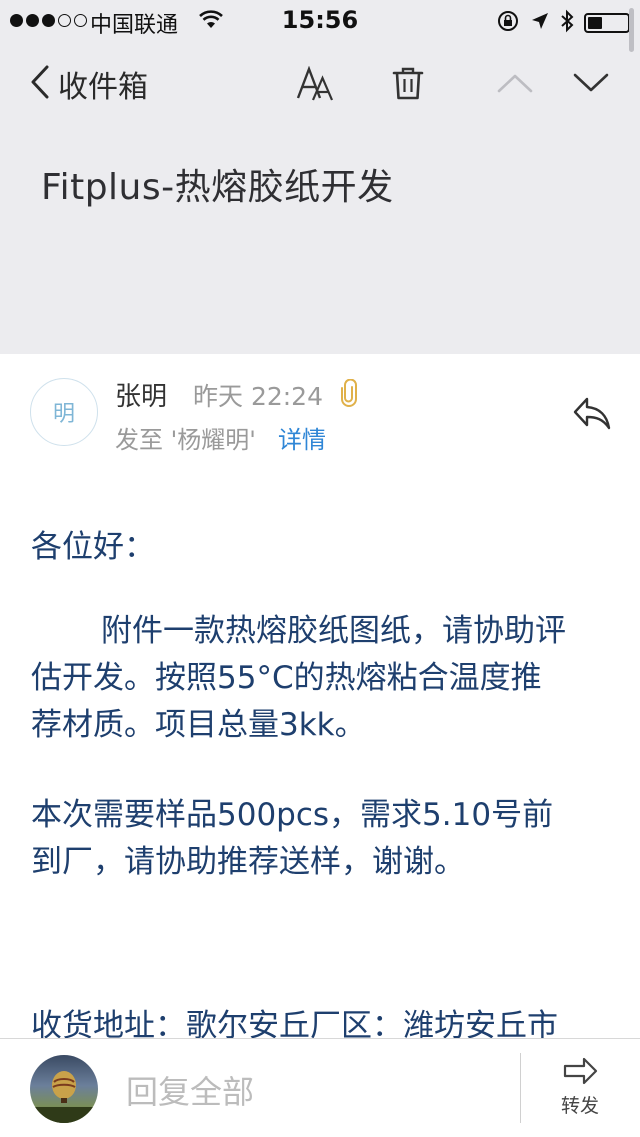  I want to click on bluetooth-icon, so click(567, 23).